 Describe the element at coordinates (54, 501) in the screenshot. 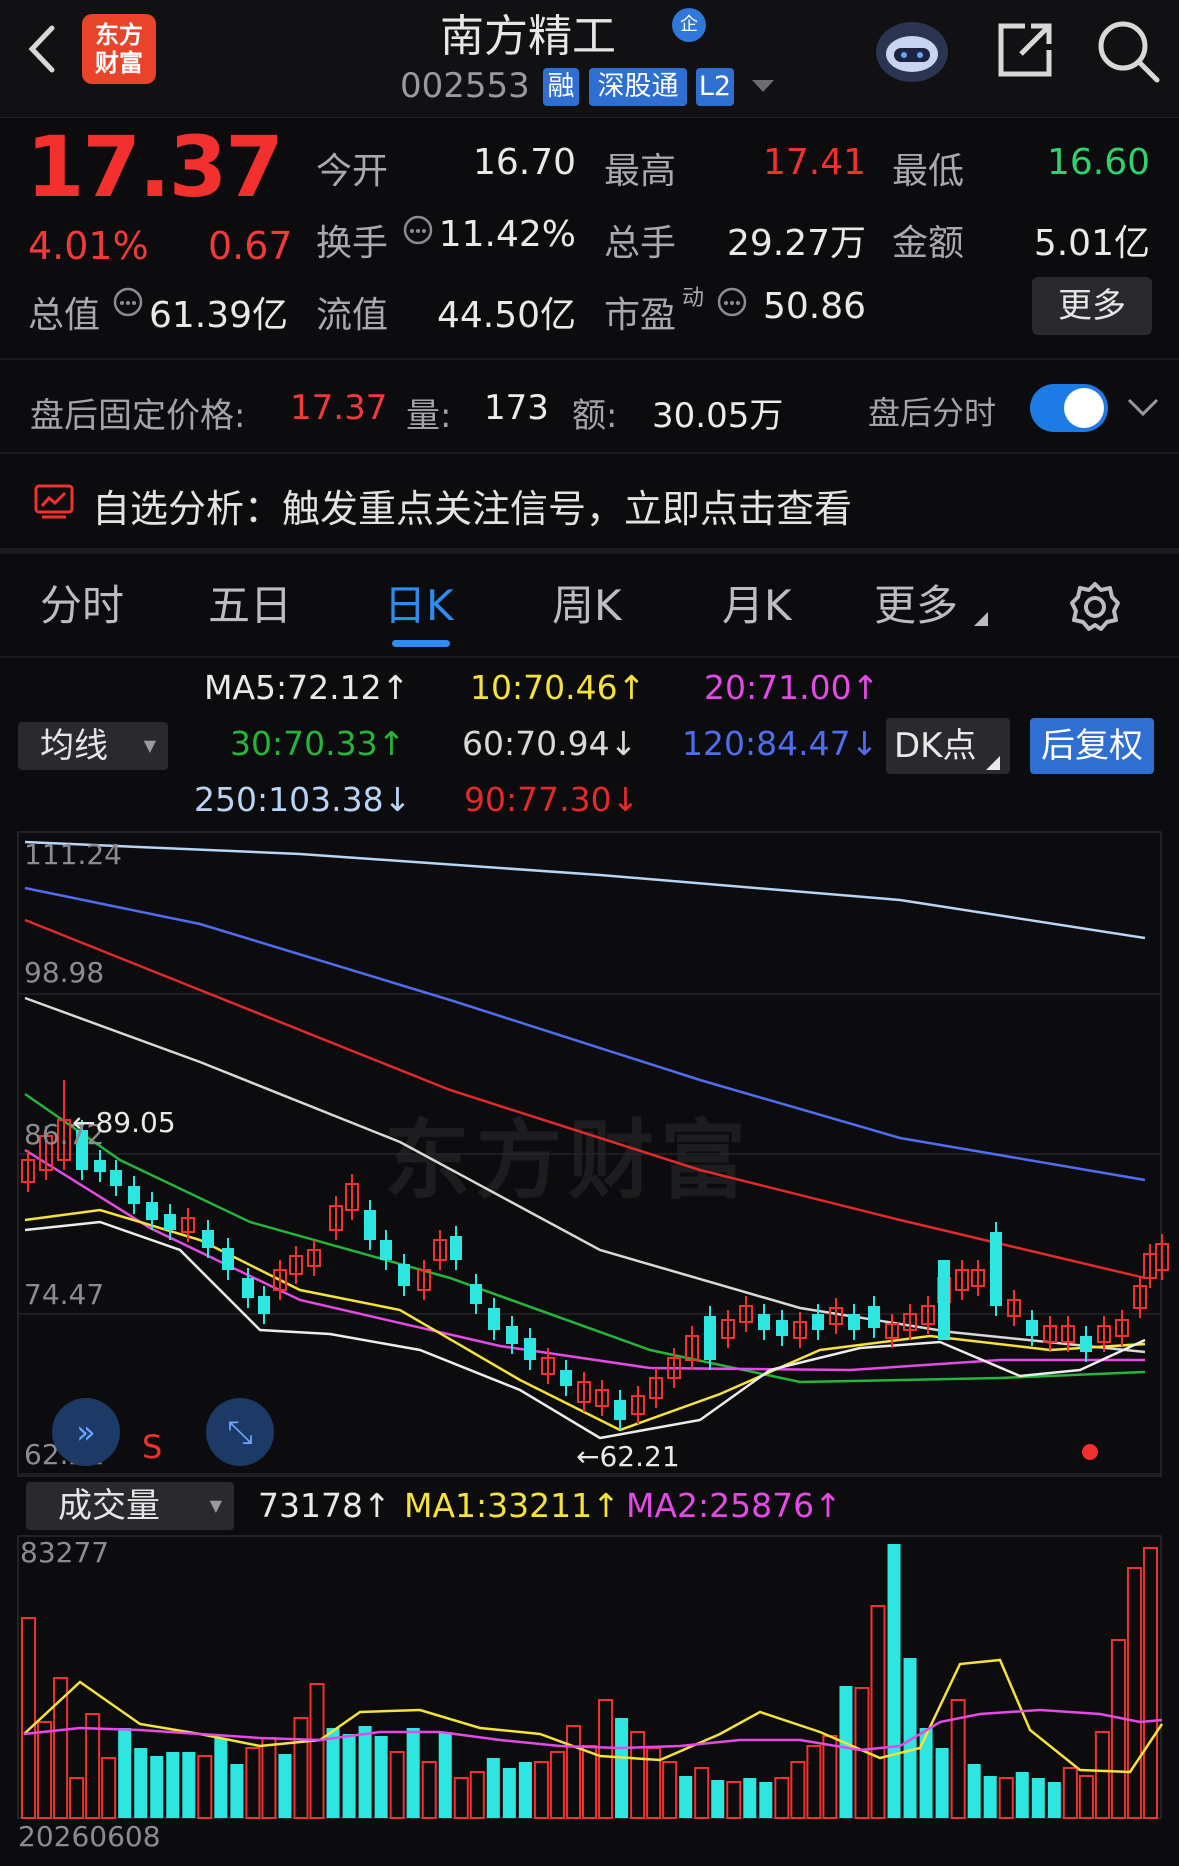

I see `analysis-chart-icon` at that location.